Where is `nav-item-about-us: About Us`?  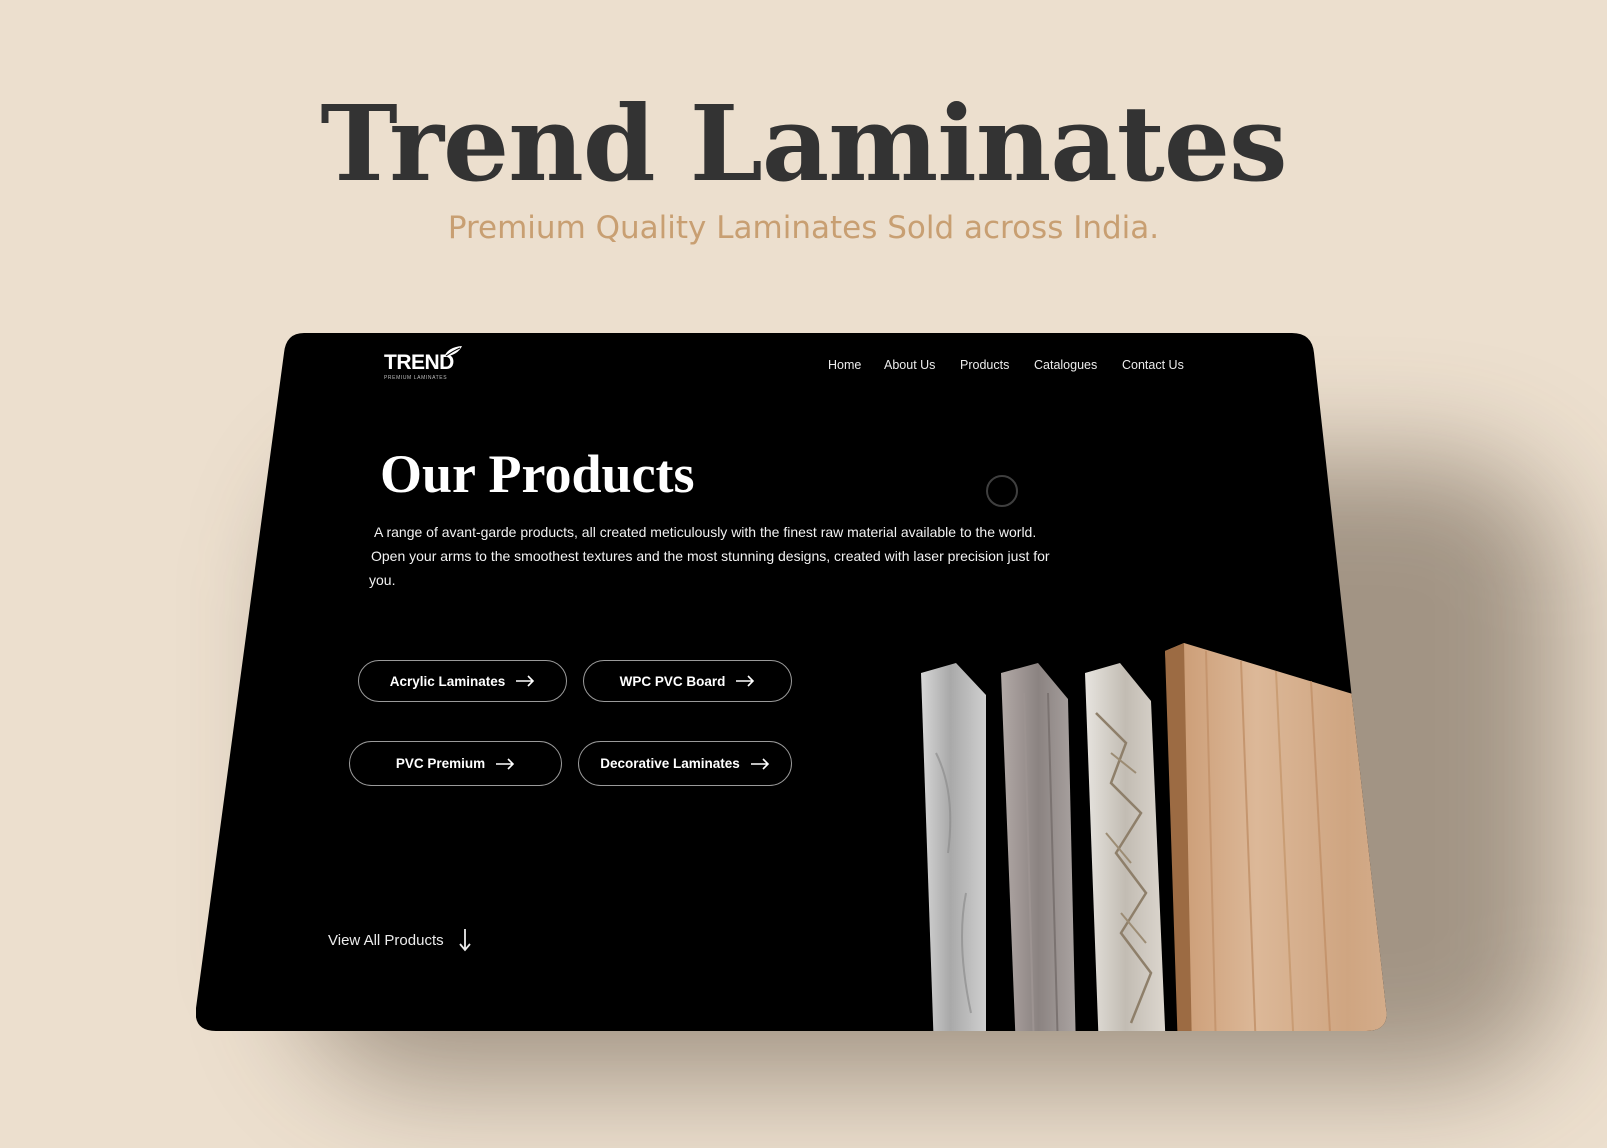 nav-item-about-us: About Us is located at coordinates (909, 365).